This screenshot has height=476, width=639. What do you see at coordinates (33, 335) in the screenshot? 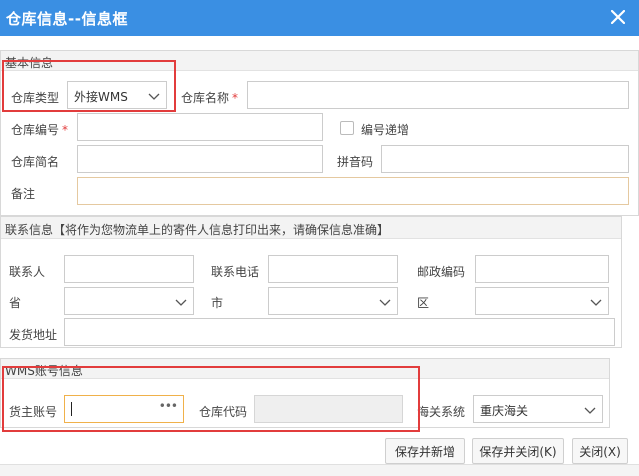
I see `address-label: 发货地址` at bounding box center [33, 335].